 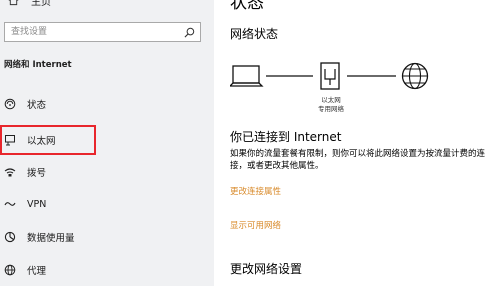 I want to click on proxy-icon, so click(x=10, y=270).